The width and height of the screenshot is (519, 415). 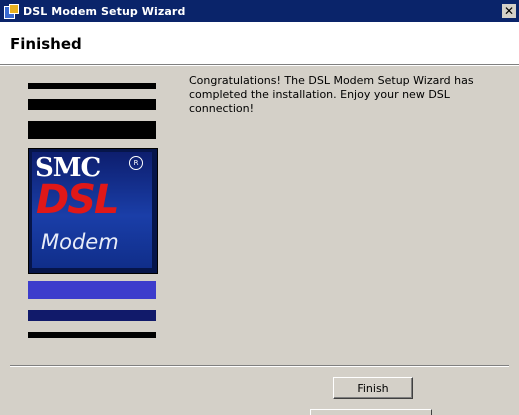 What do you see at coordinates (259, 11) in the screenshot?
I see `title-bar: DSL Modem Setup Wizard ✕` at bounding box center [259, 11].